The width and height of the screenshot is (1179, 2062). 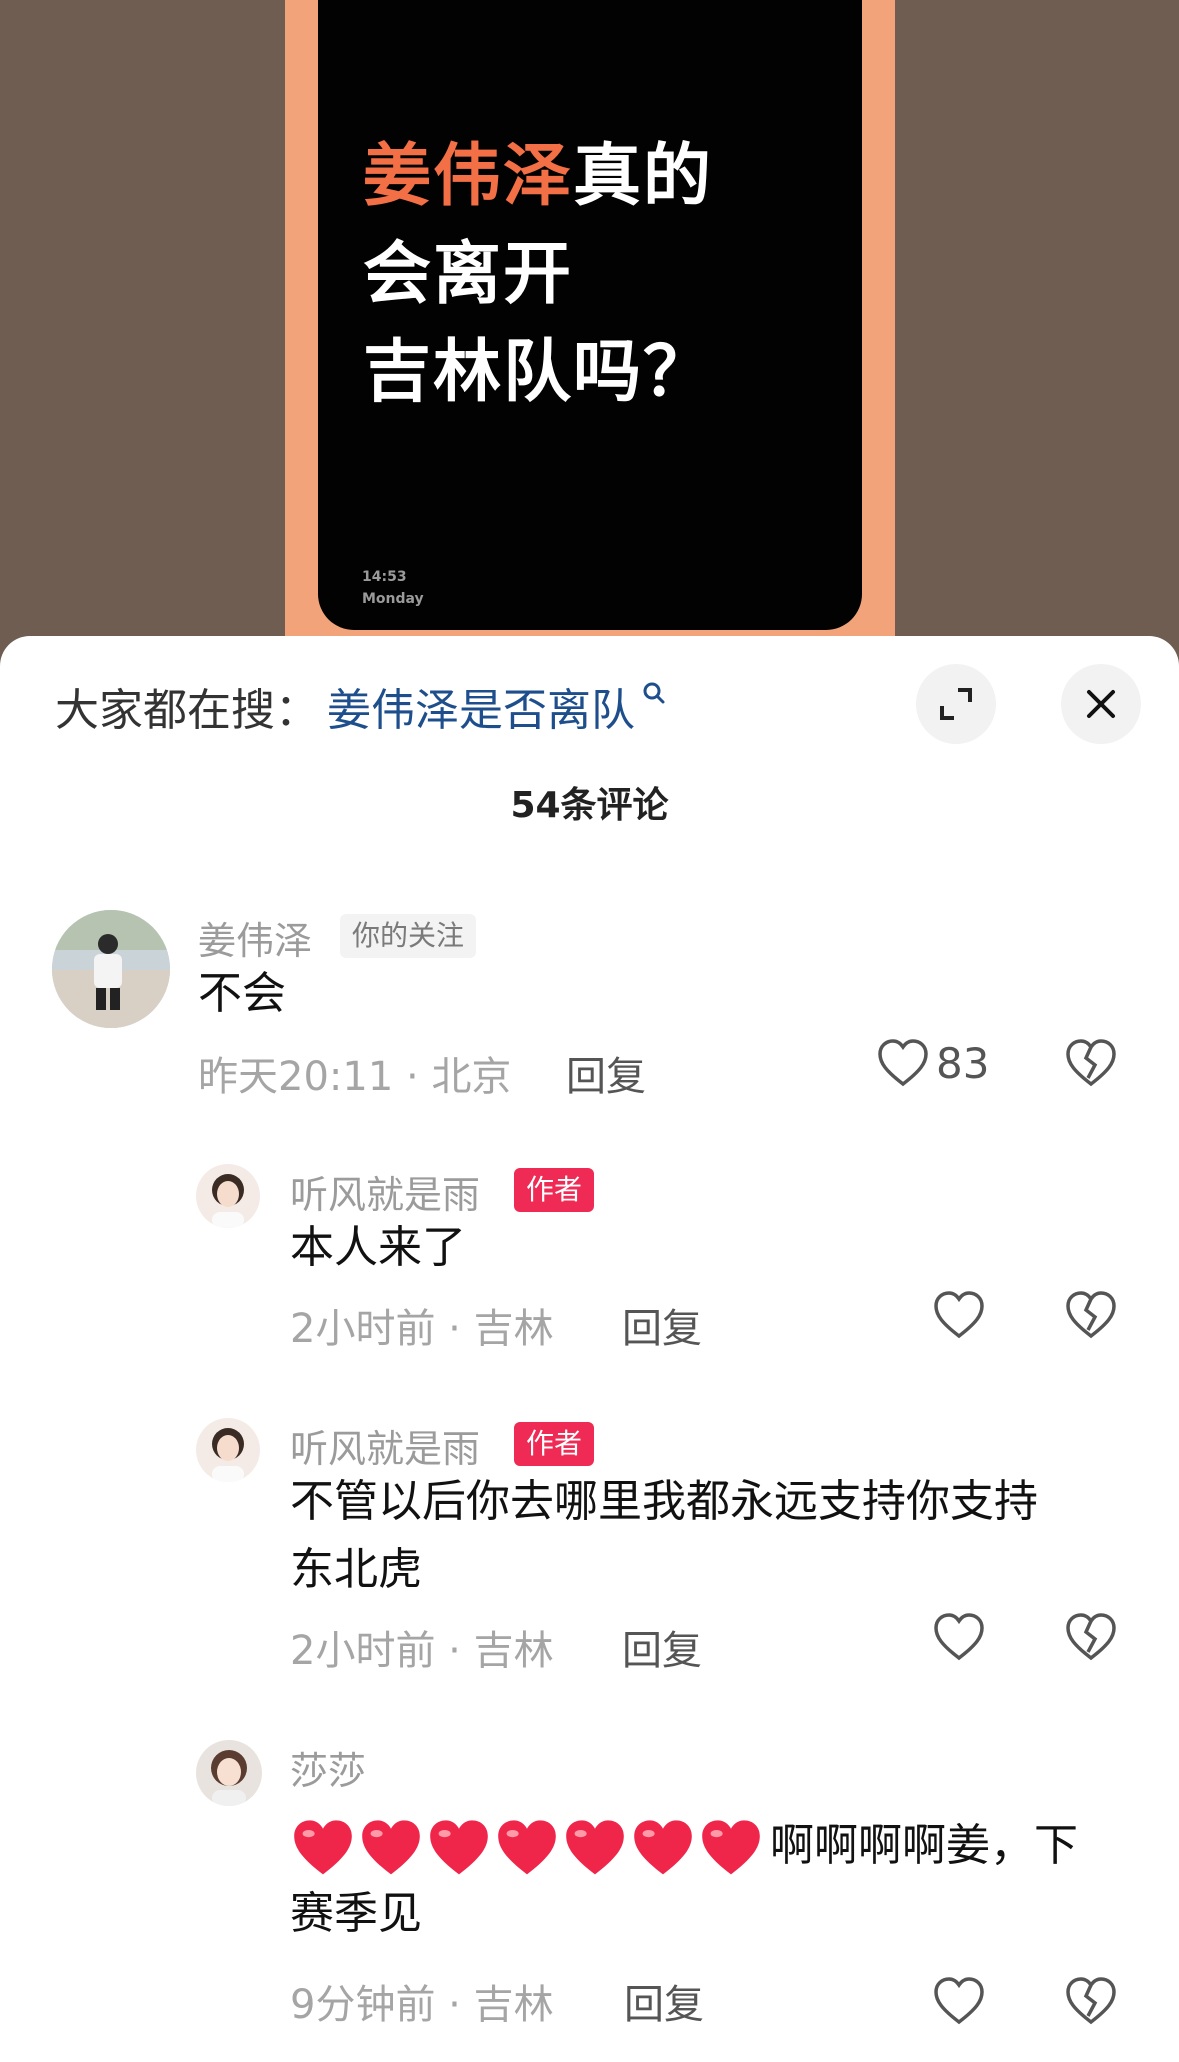 I want to click on comment-time: 昨天20:11, so click(x=296, y=1077).